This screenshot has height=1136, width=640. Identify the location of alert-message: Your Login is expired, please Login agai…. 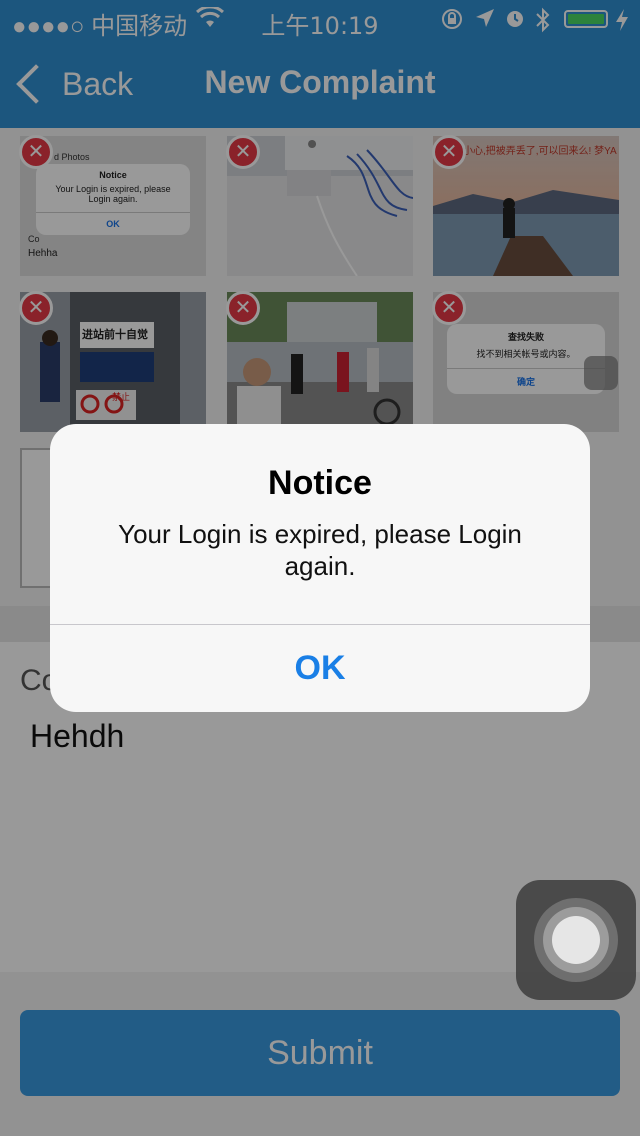
(320, 550).